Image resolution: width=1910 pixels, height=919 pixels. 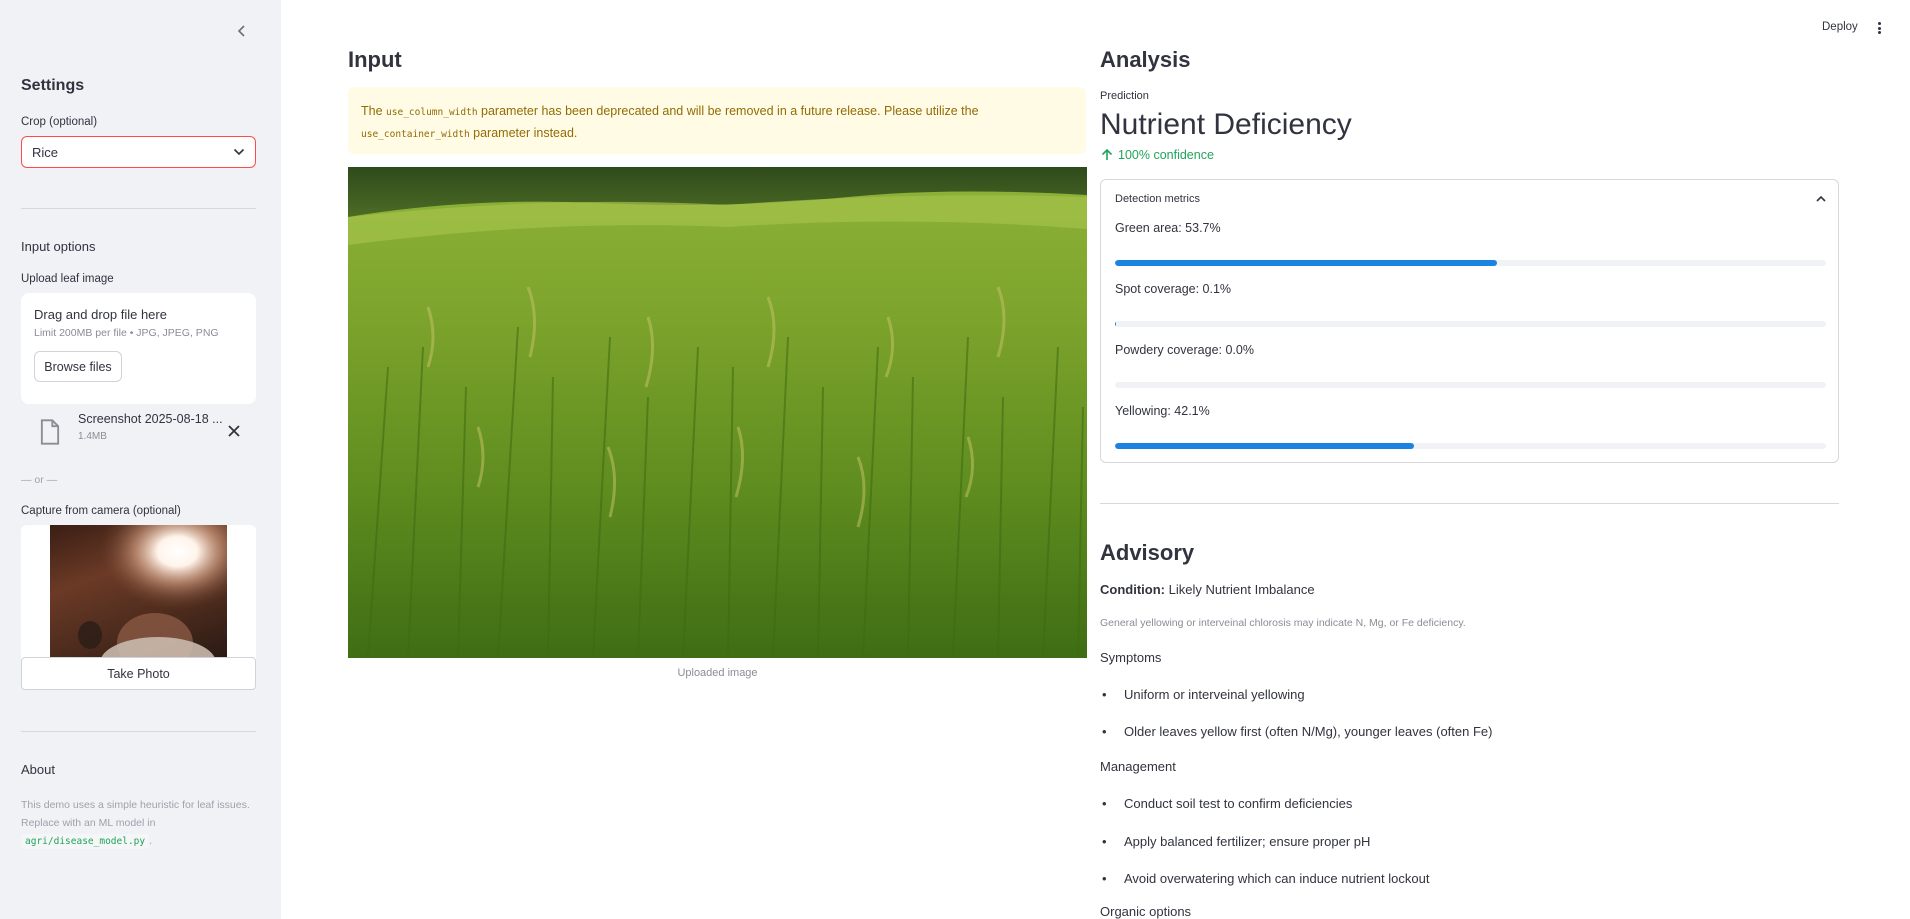 What do you see at coordinates (126, 333) in the screenshot?
I see `dropzone-limit: Limit 200MB per file • JPG, JPEG, PNG` at bounding box center [126, 333].